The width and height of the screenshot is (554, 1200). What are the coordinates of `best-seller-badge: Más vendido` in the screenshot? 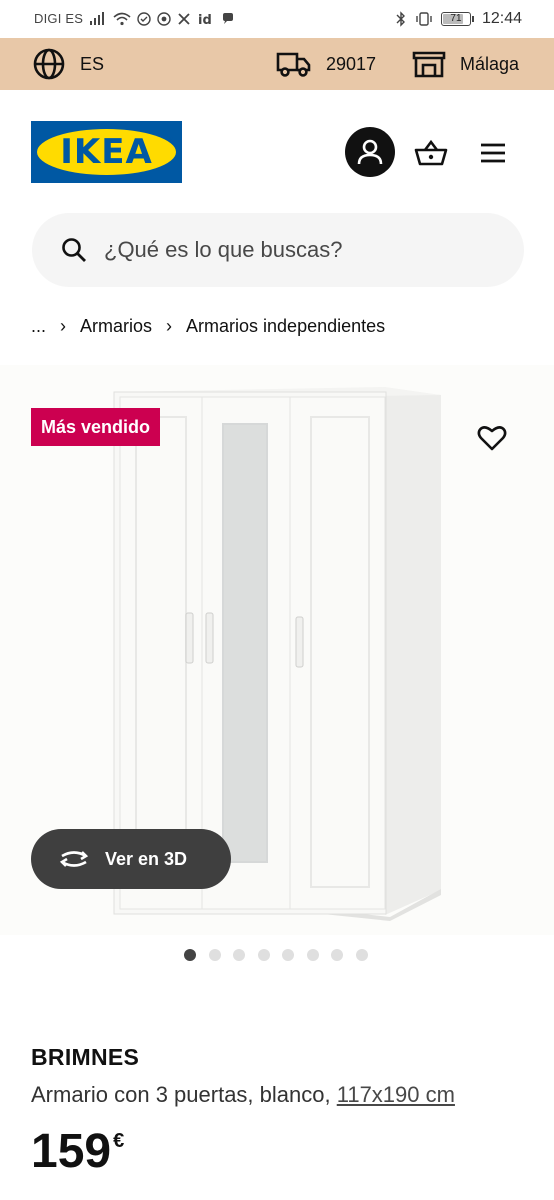 It's located at (96, 427).